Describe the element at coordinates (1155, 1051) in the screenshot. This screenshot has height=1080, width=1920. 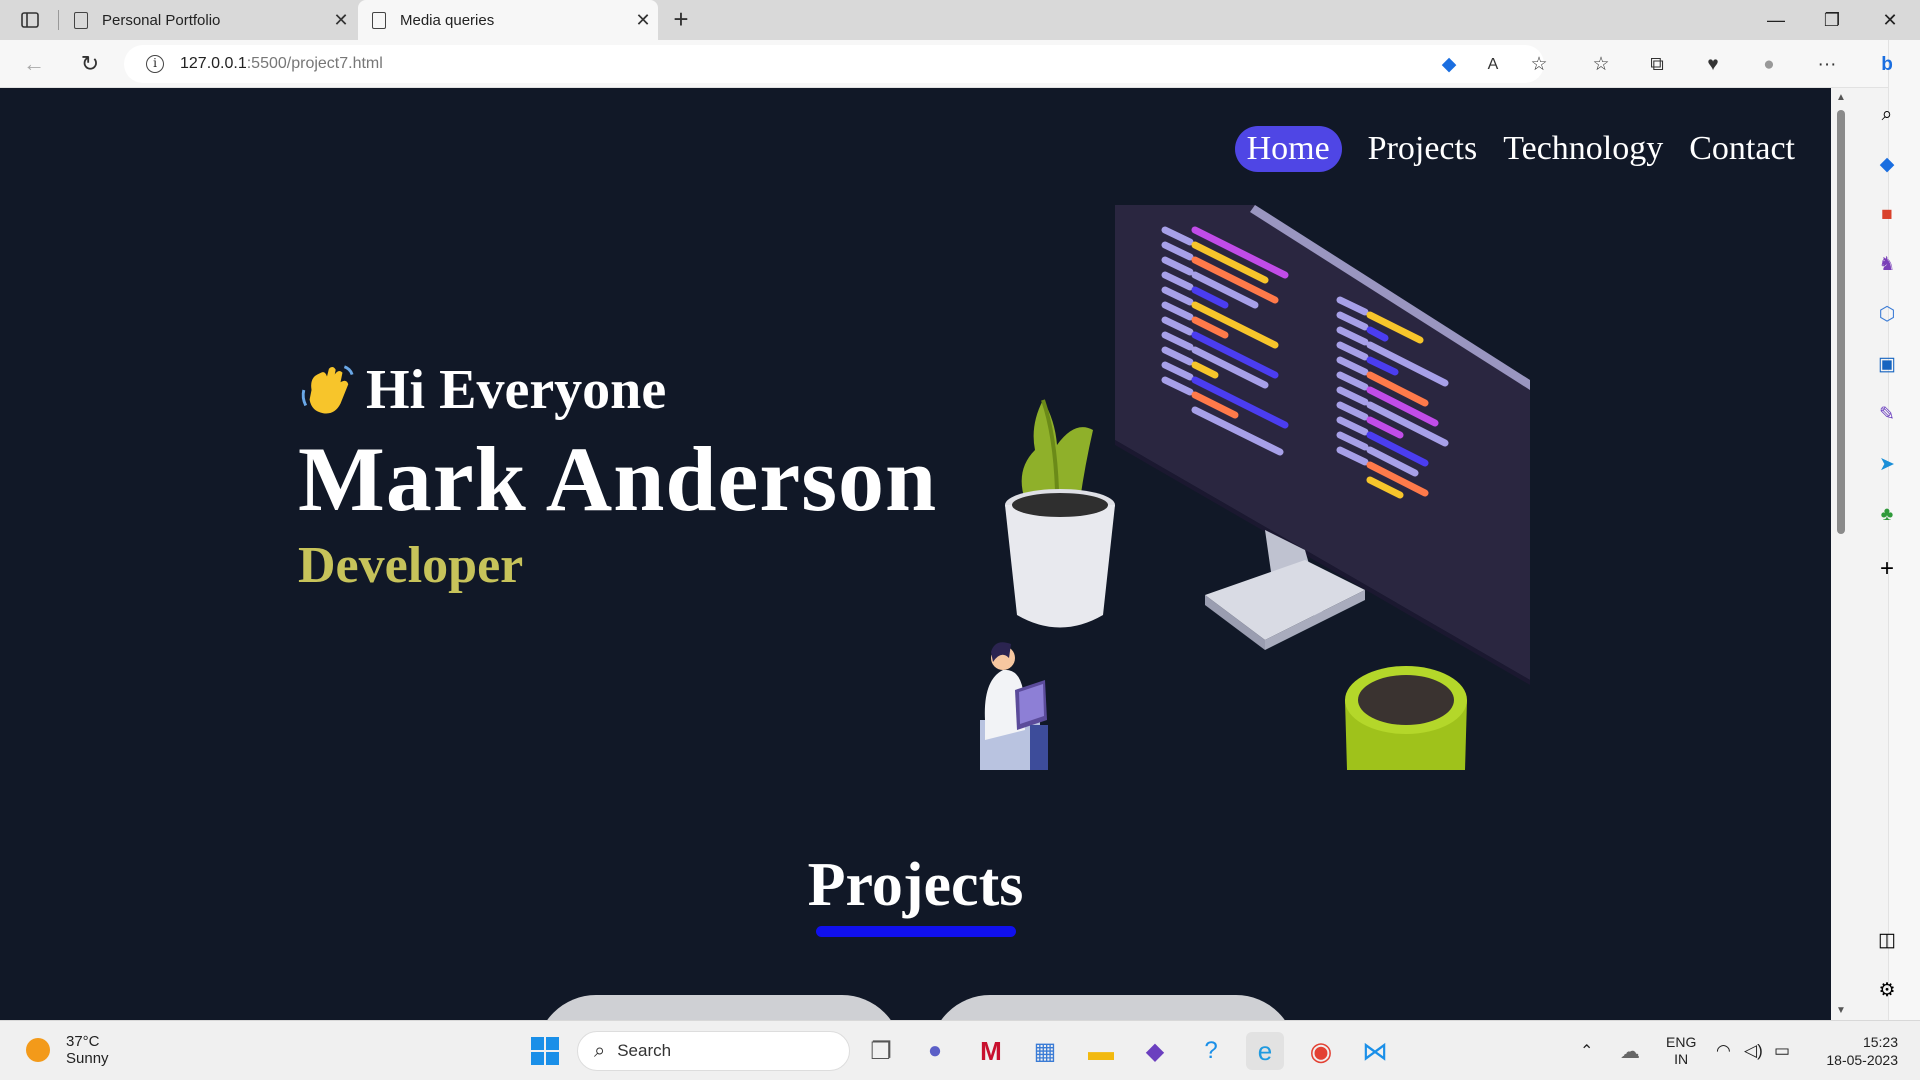
I see `copilot-icon: ◆` at that location.